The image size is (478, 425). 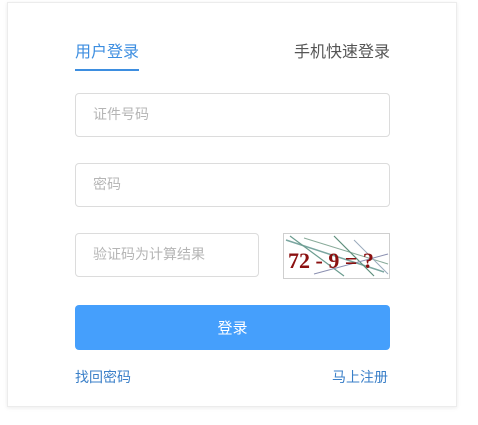 What do you see at coordinates (360, 377) in the screenshot?
I see `register-link: 马上注册` at bounding box center [360, 377].